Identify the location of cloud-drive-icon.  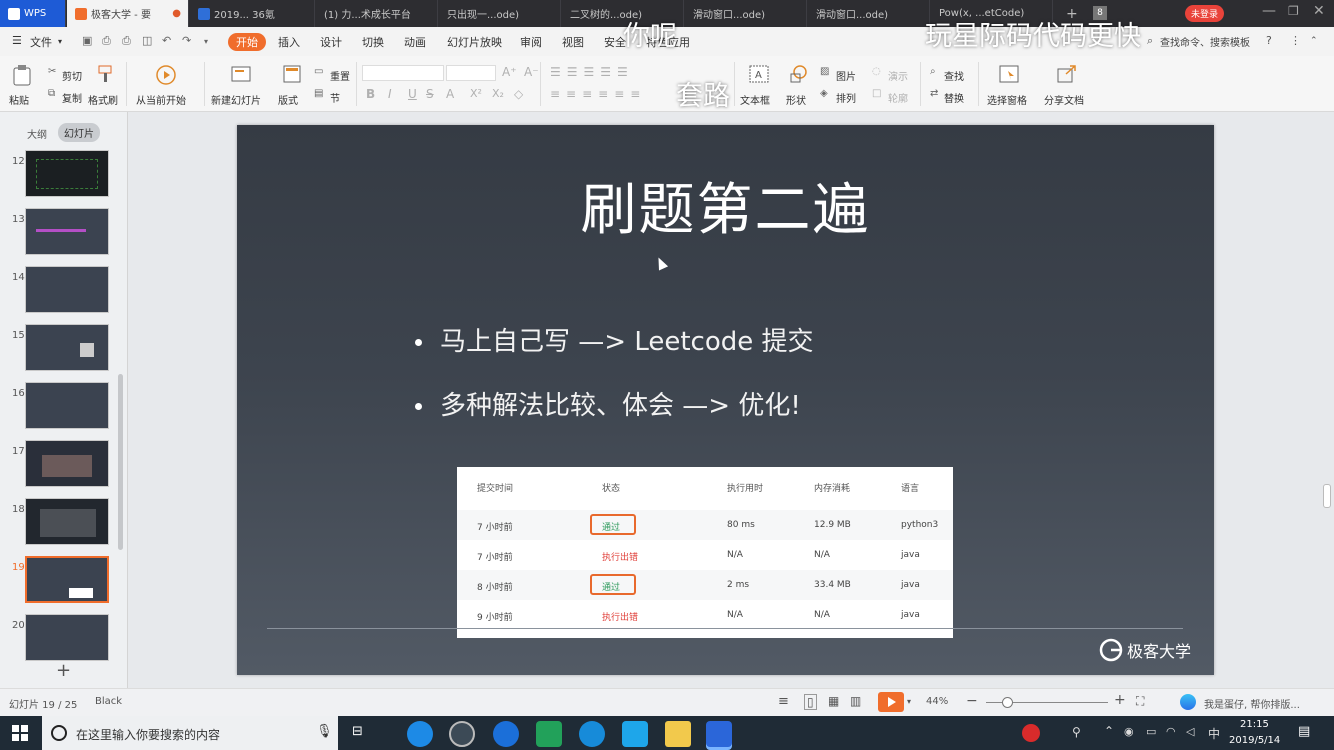
(635, 734).